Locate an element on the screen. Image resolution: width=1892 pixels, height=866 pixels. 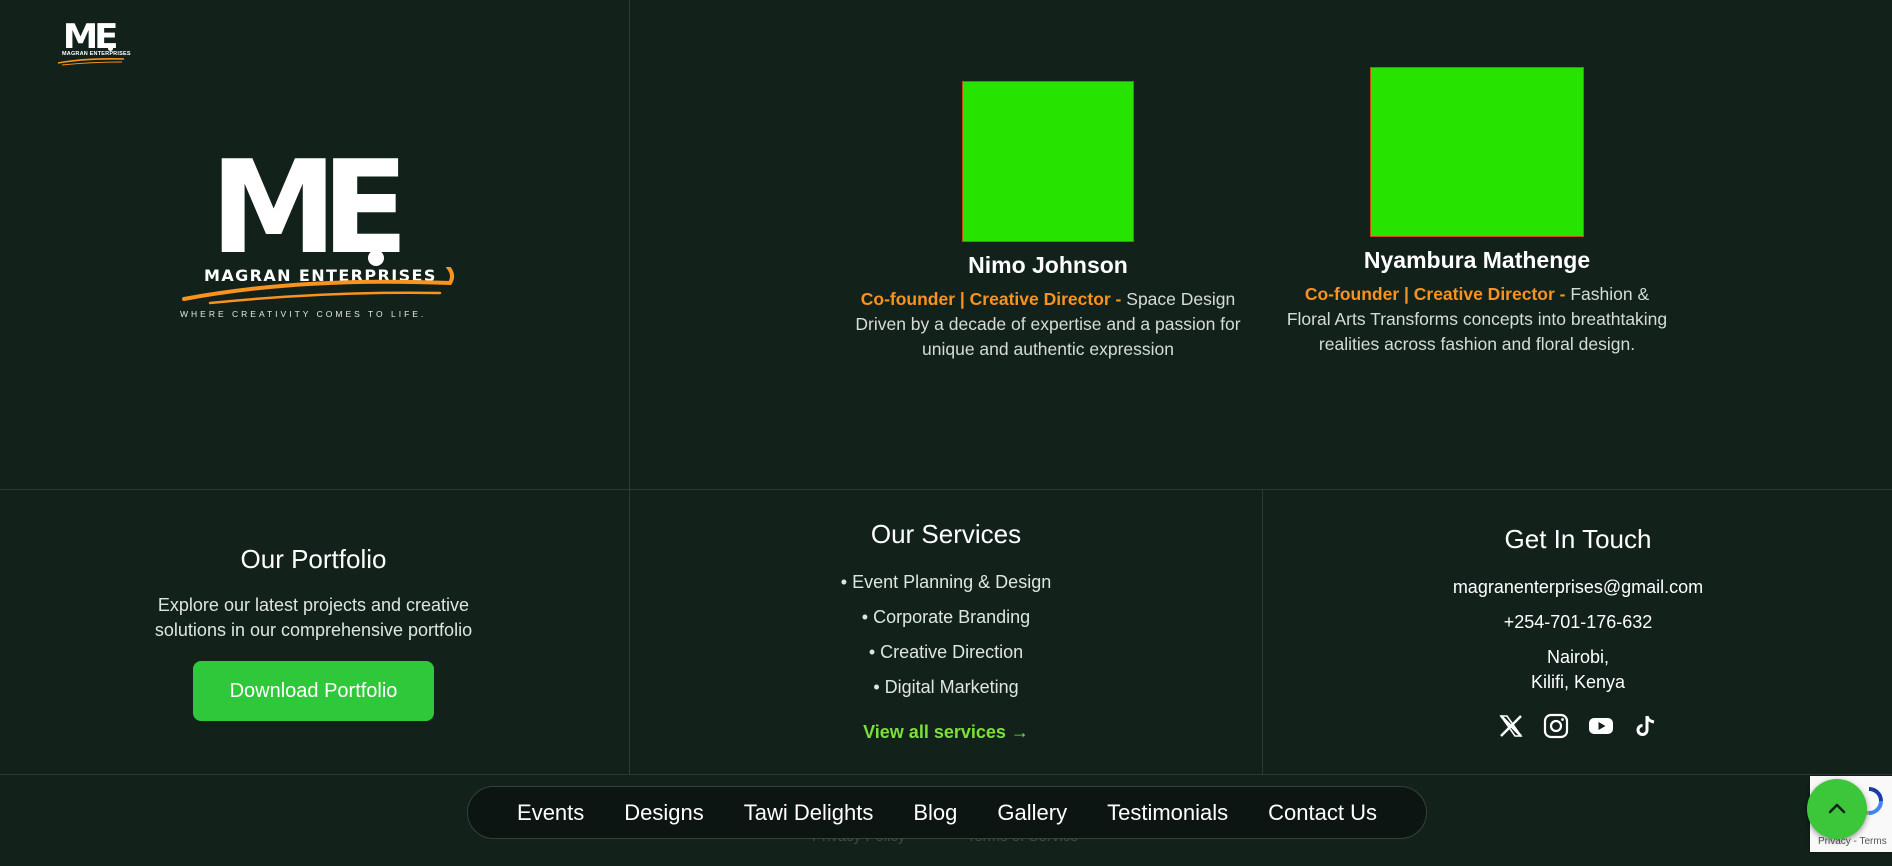
member-name: Nimo Johnson is located at coordinates (1048, 265).